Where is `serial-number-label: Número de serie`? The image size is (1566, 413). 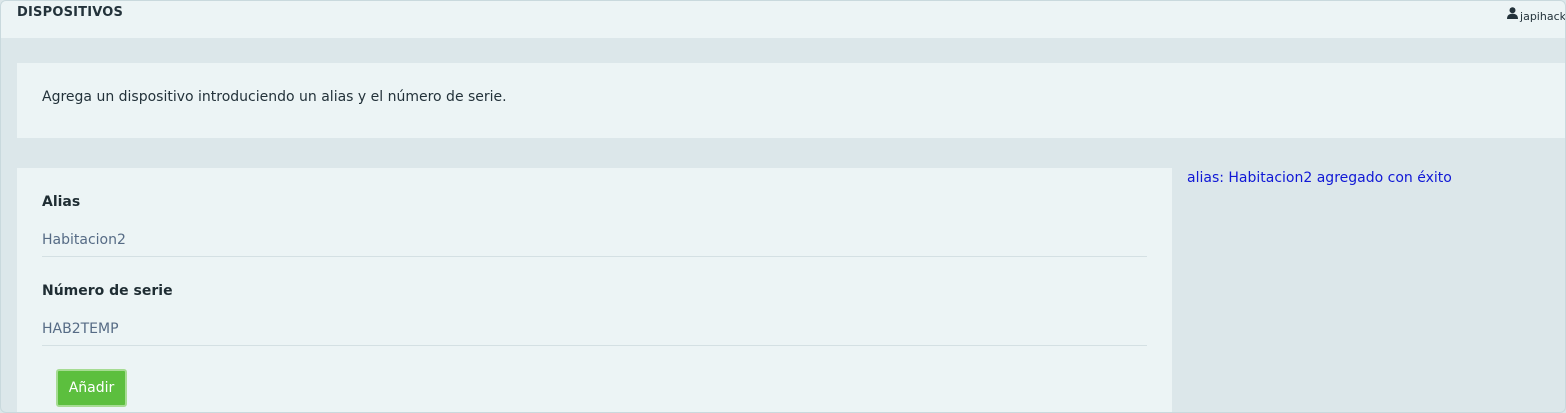 serial-number-label: Número de serie is located at coordinates (107, 291).